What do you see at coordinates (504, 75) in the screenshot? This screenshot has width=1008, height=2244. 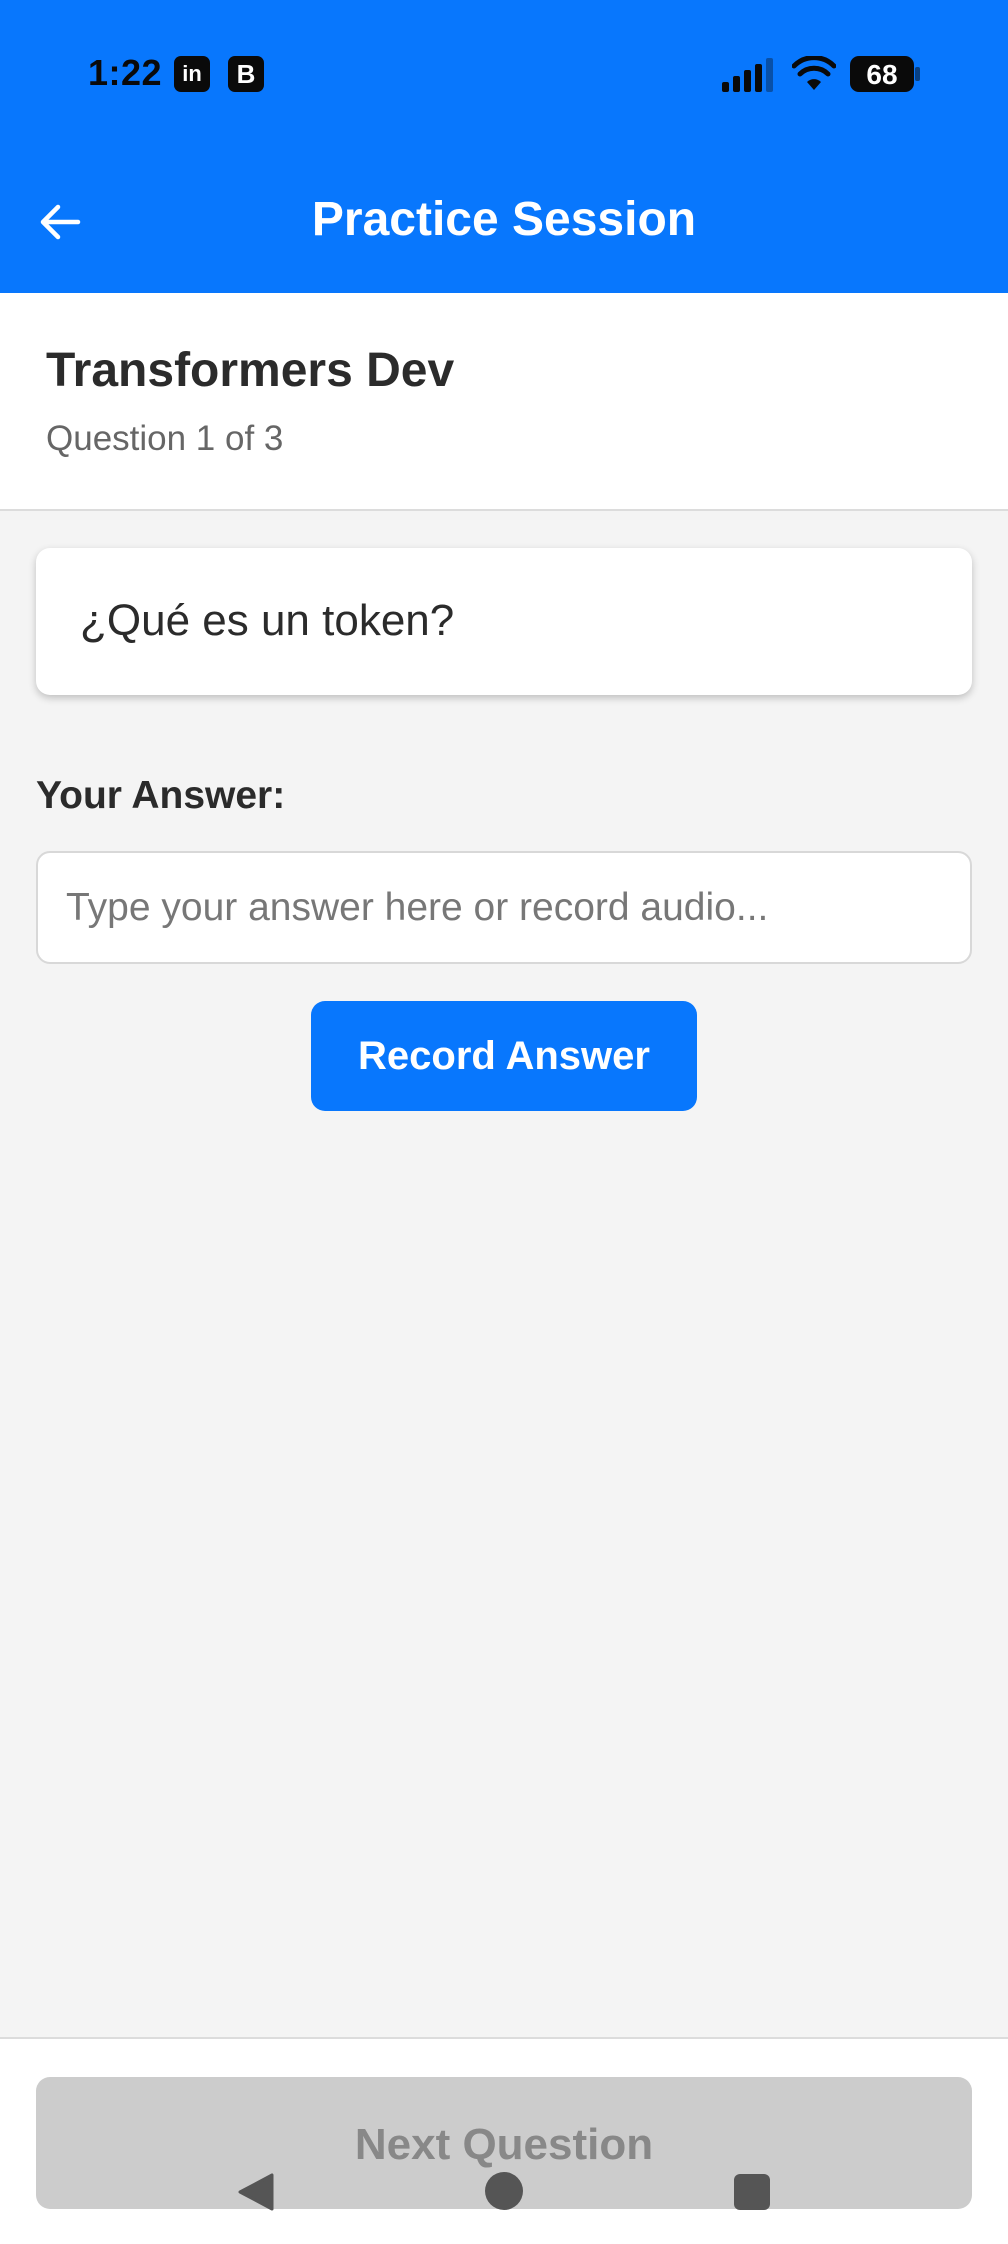 I see `status-bar: 1:22 in B 68` at bounding box center [504, 75].